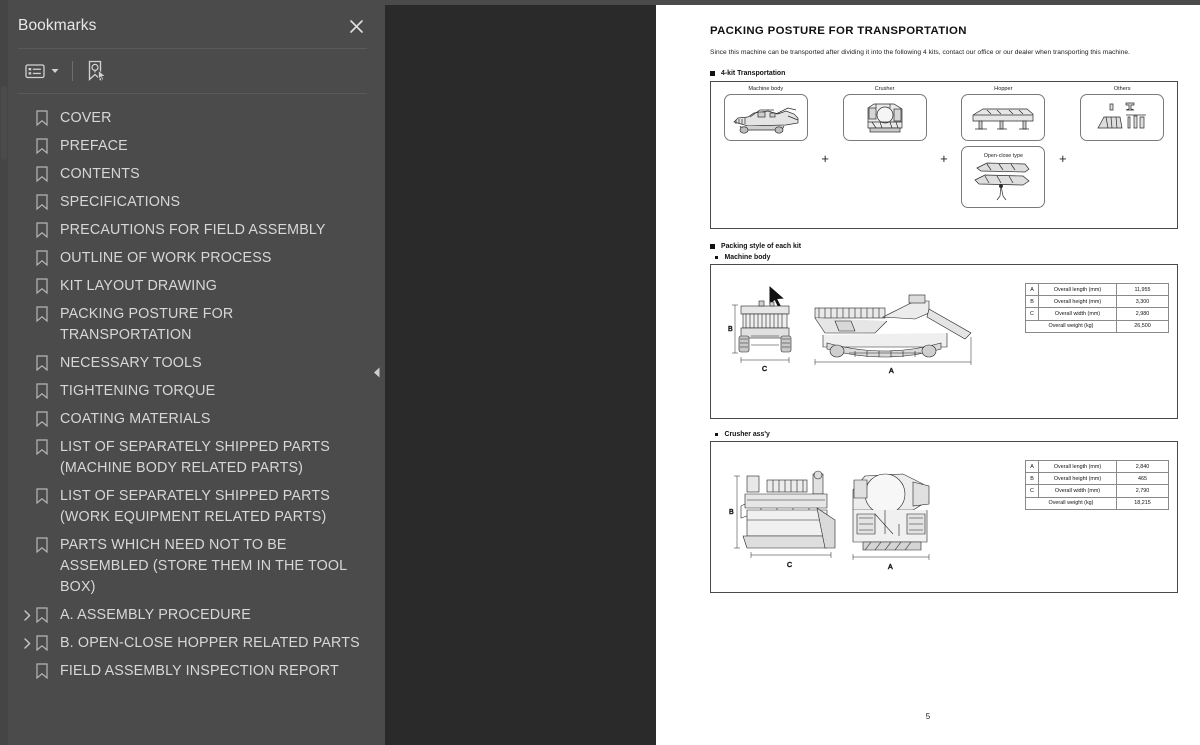 The image size is (1200, 745). What do you see at coordinates (192, 146) in the screenshot?
I see `bookmark-item: PREFACE` at bounding box center [192, 146].